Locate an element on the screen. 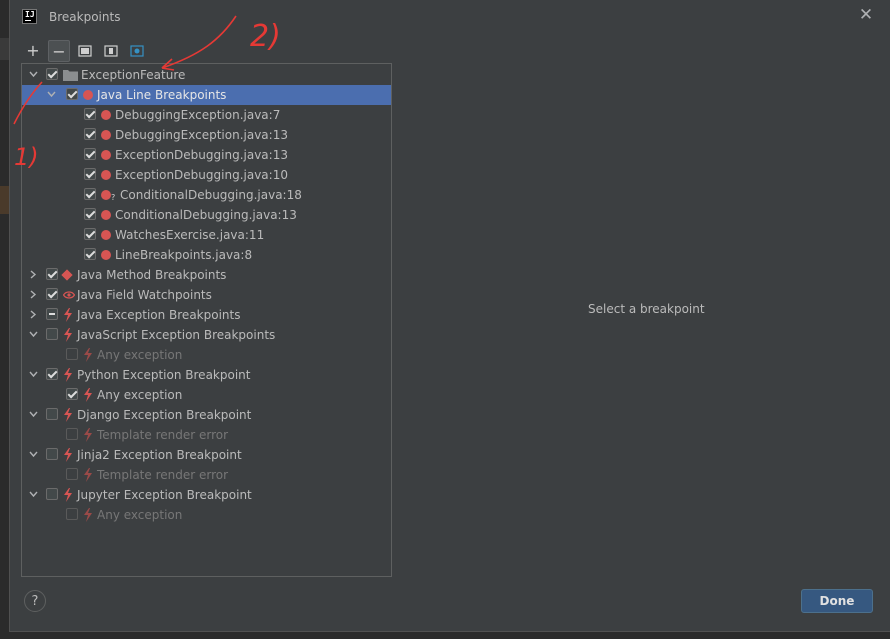  tree-row: DebuggingException.java:7 is located at coordinates (206, 115).